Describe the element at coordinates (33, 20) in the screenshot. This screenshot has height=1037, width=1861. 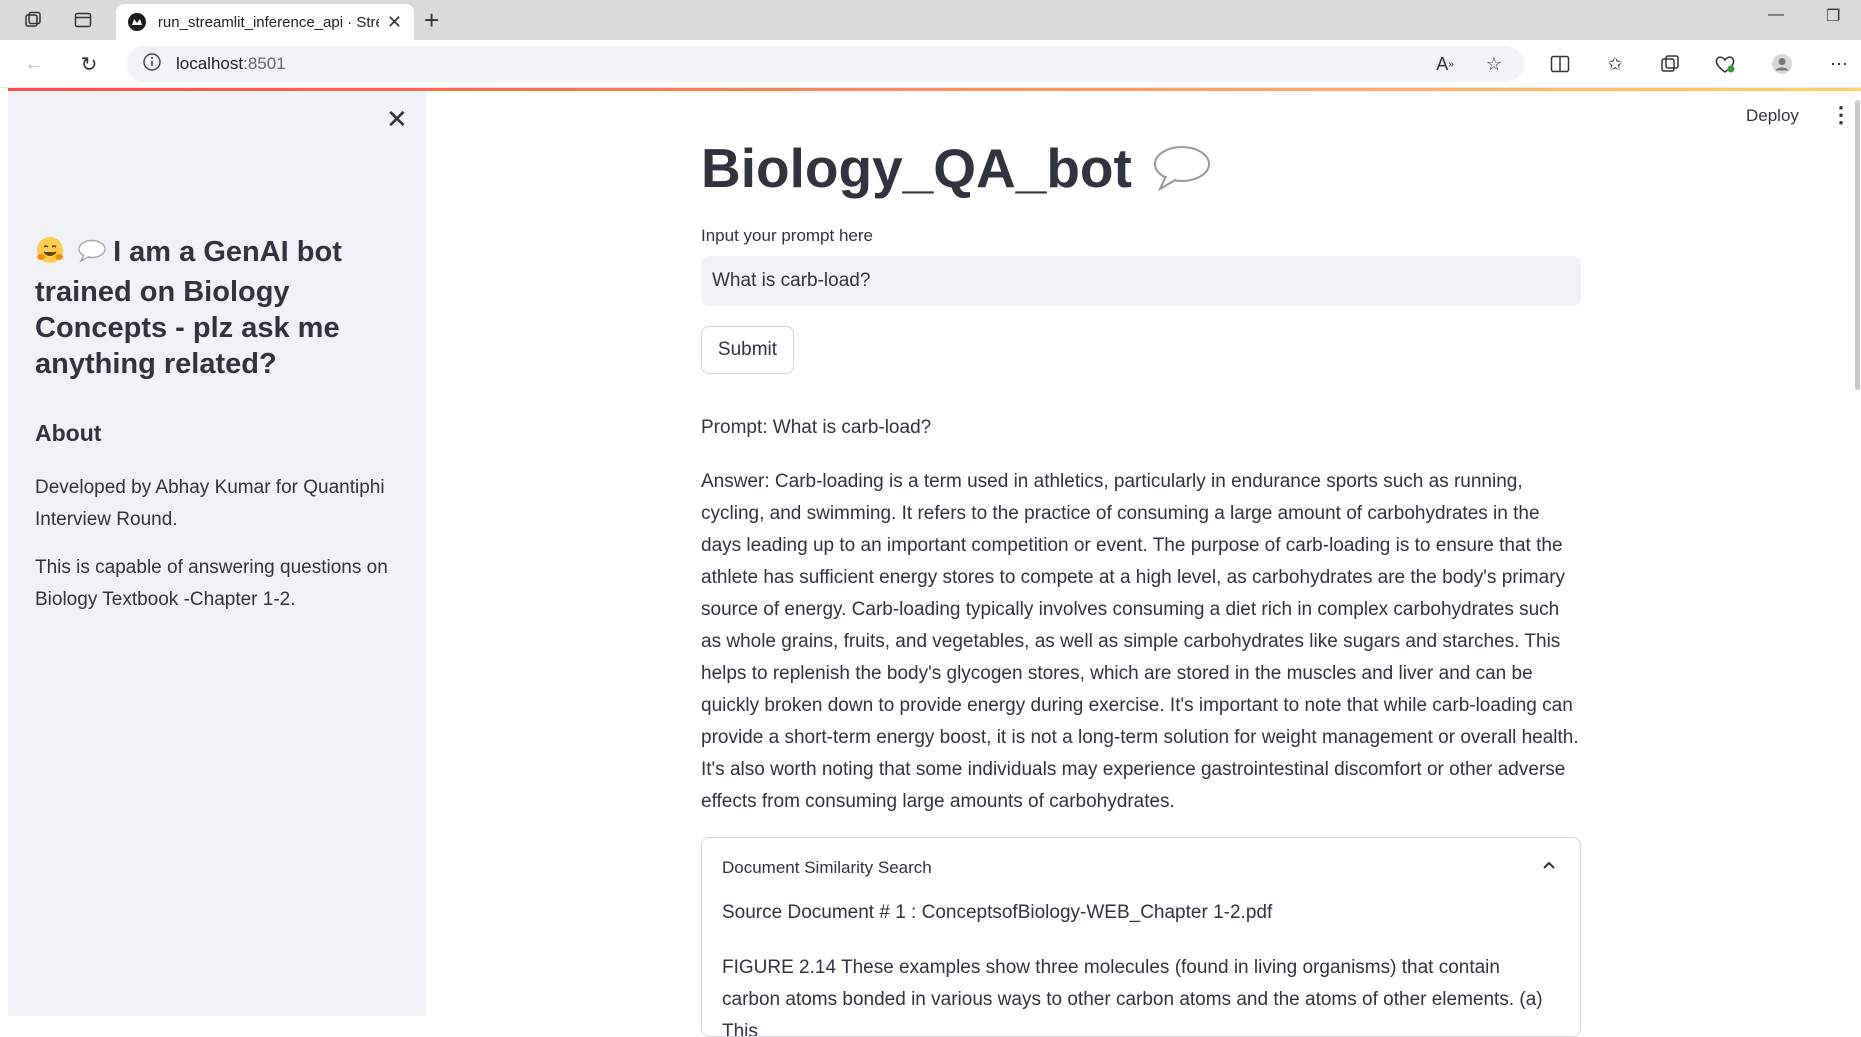
I see `workspaces-icon` at that location.